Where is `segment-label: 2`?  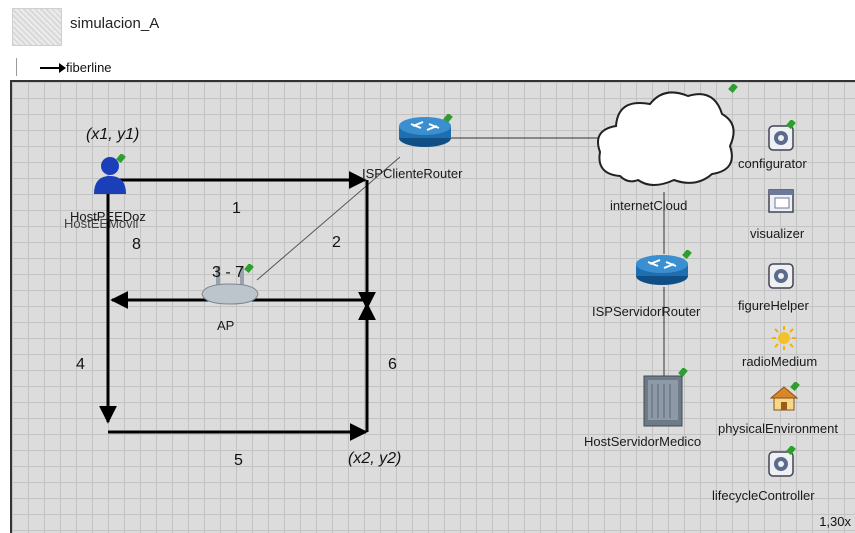
segment-label: 2 is located at coordinates (336, 242).